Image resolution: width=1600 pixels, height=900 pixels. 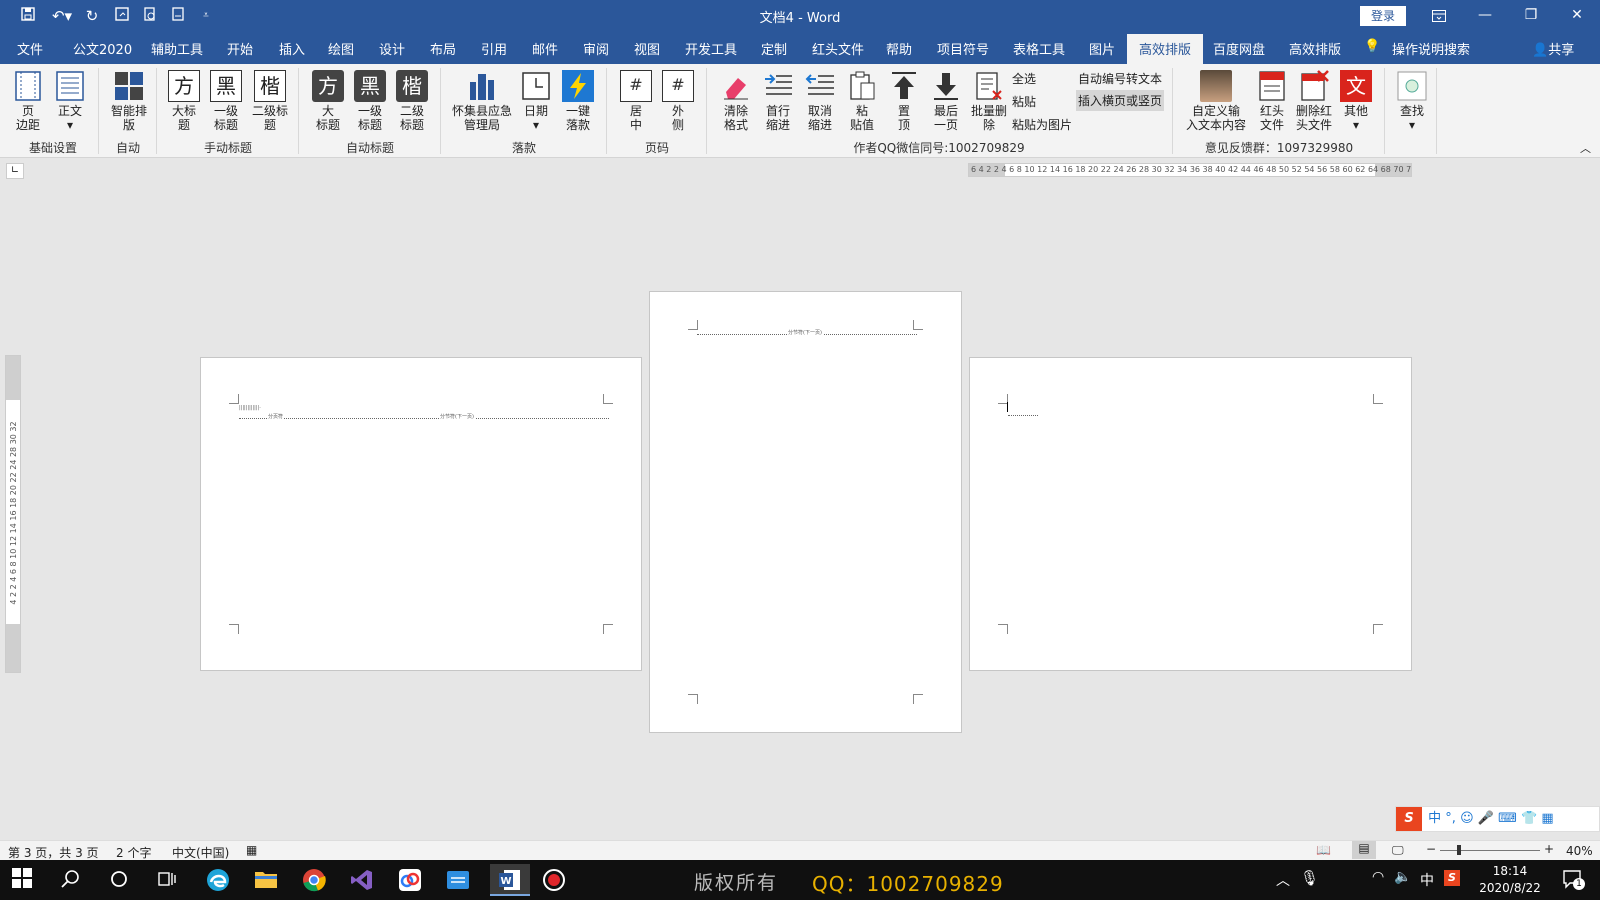 What do you see at coordinates (240, 48) in the screenshot?
I see `tab-home: 开始` at bounding box center [240, 48].